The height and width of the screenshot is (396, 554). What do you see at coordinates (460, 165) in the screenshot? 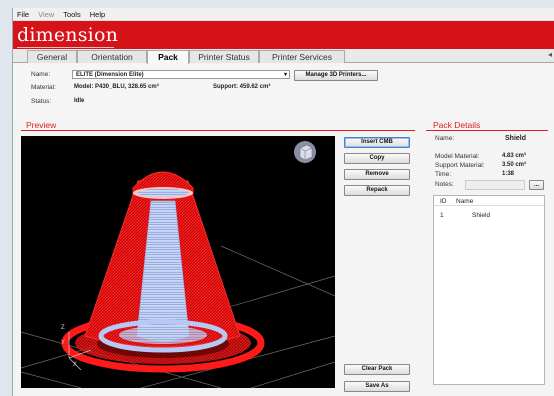
I see `support-material-label: Support Material:` at bounding box center [460, 165].